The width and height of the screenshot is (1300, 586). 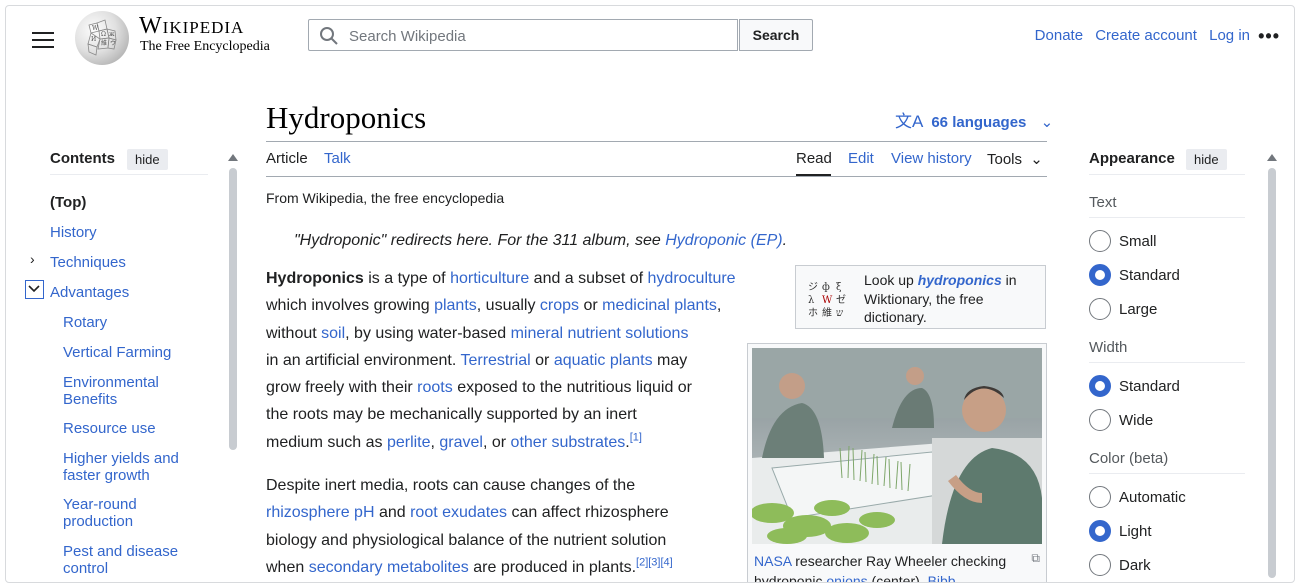 I want to click on tab-talk: Talk, so click(x=337, y=158).